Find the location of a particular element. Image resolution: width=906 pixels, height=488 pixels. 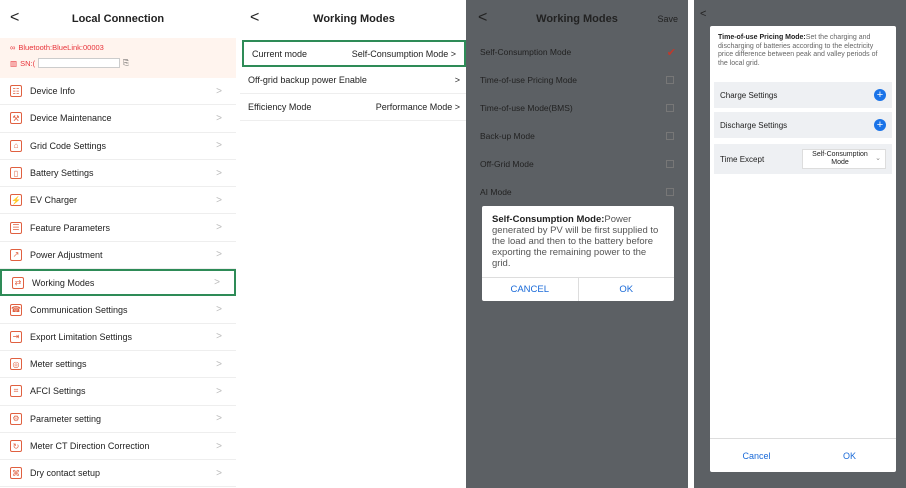

charge-settings-row: Charge Settings + is located at coordinates (803, 95).